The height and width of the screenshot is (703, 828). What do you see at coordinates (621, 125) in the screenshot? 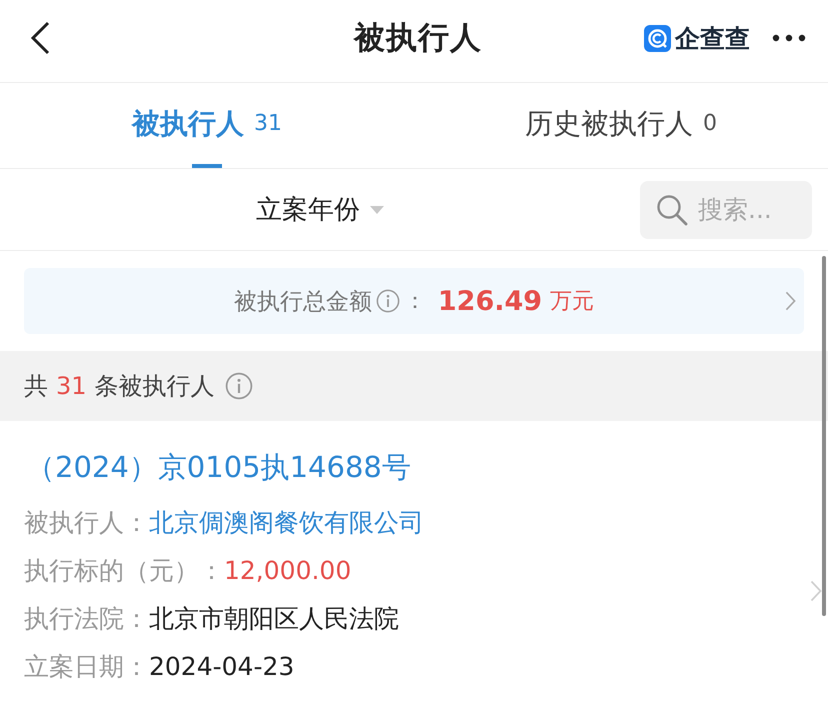
I see `tab: 历史被执行人 0` at bounding box center [621, 125].